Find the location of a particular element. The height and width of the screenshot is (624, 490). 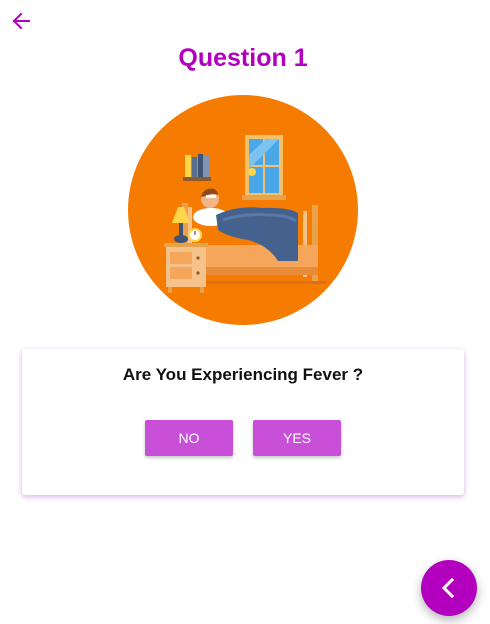

clock-icon is located at coordinates (195, 235).